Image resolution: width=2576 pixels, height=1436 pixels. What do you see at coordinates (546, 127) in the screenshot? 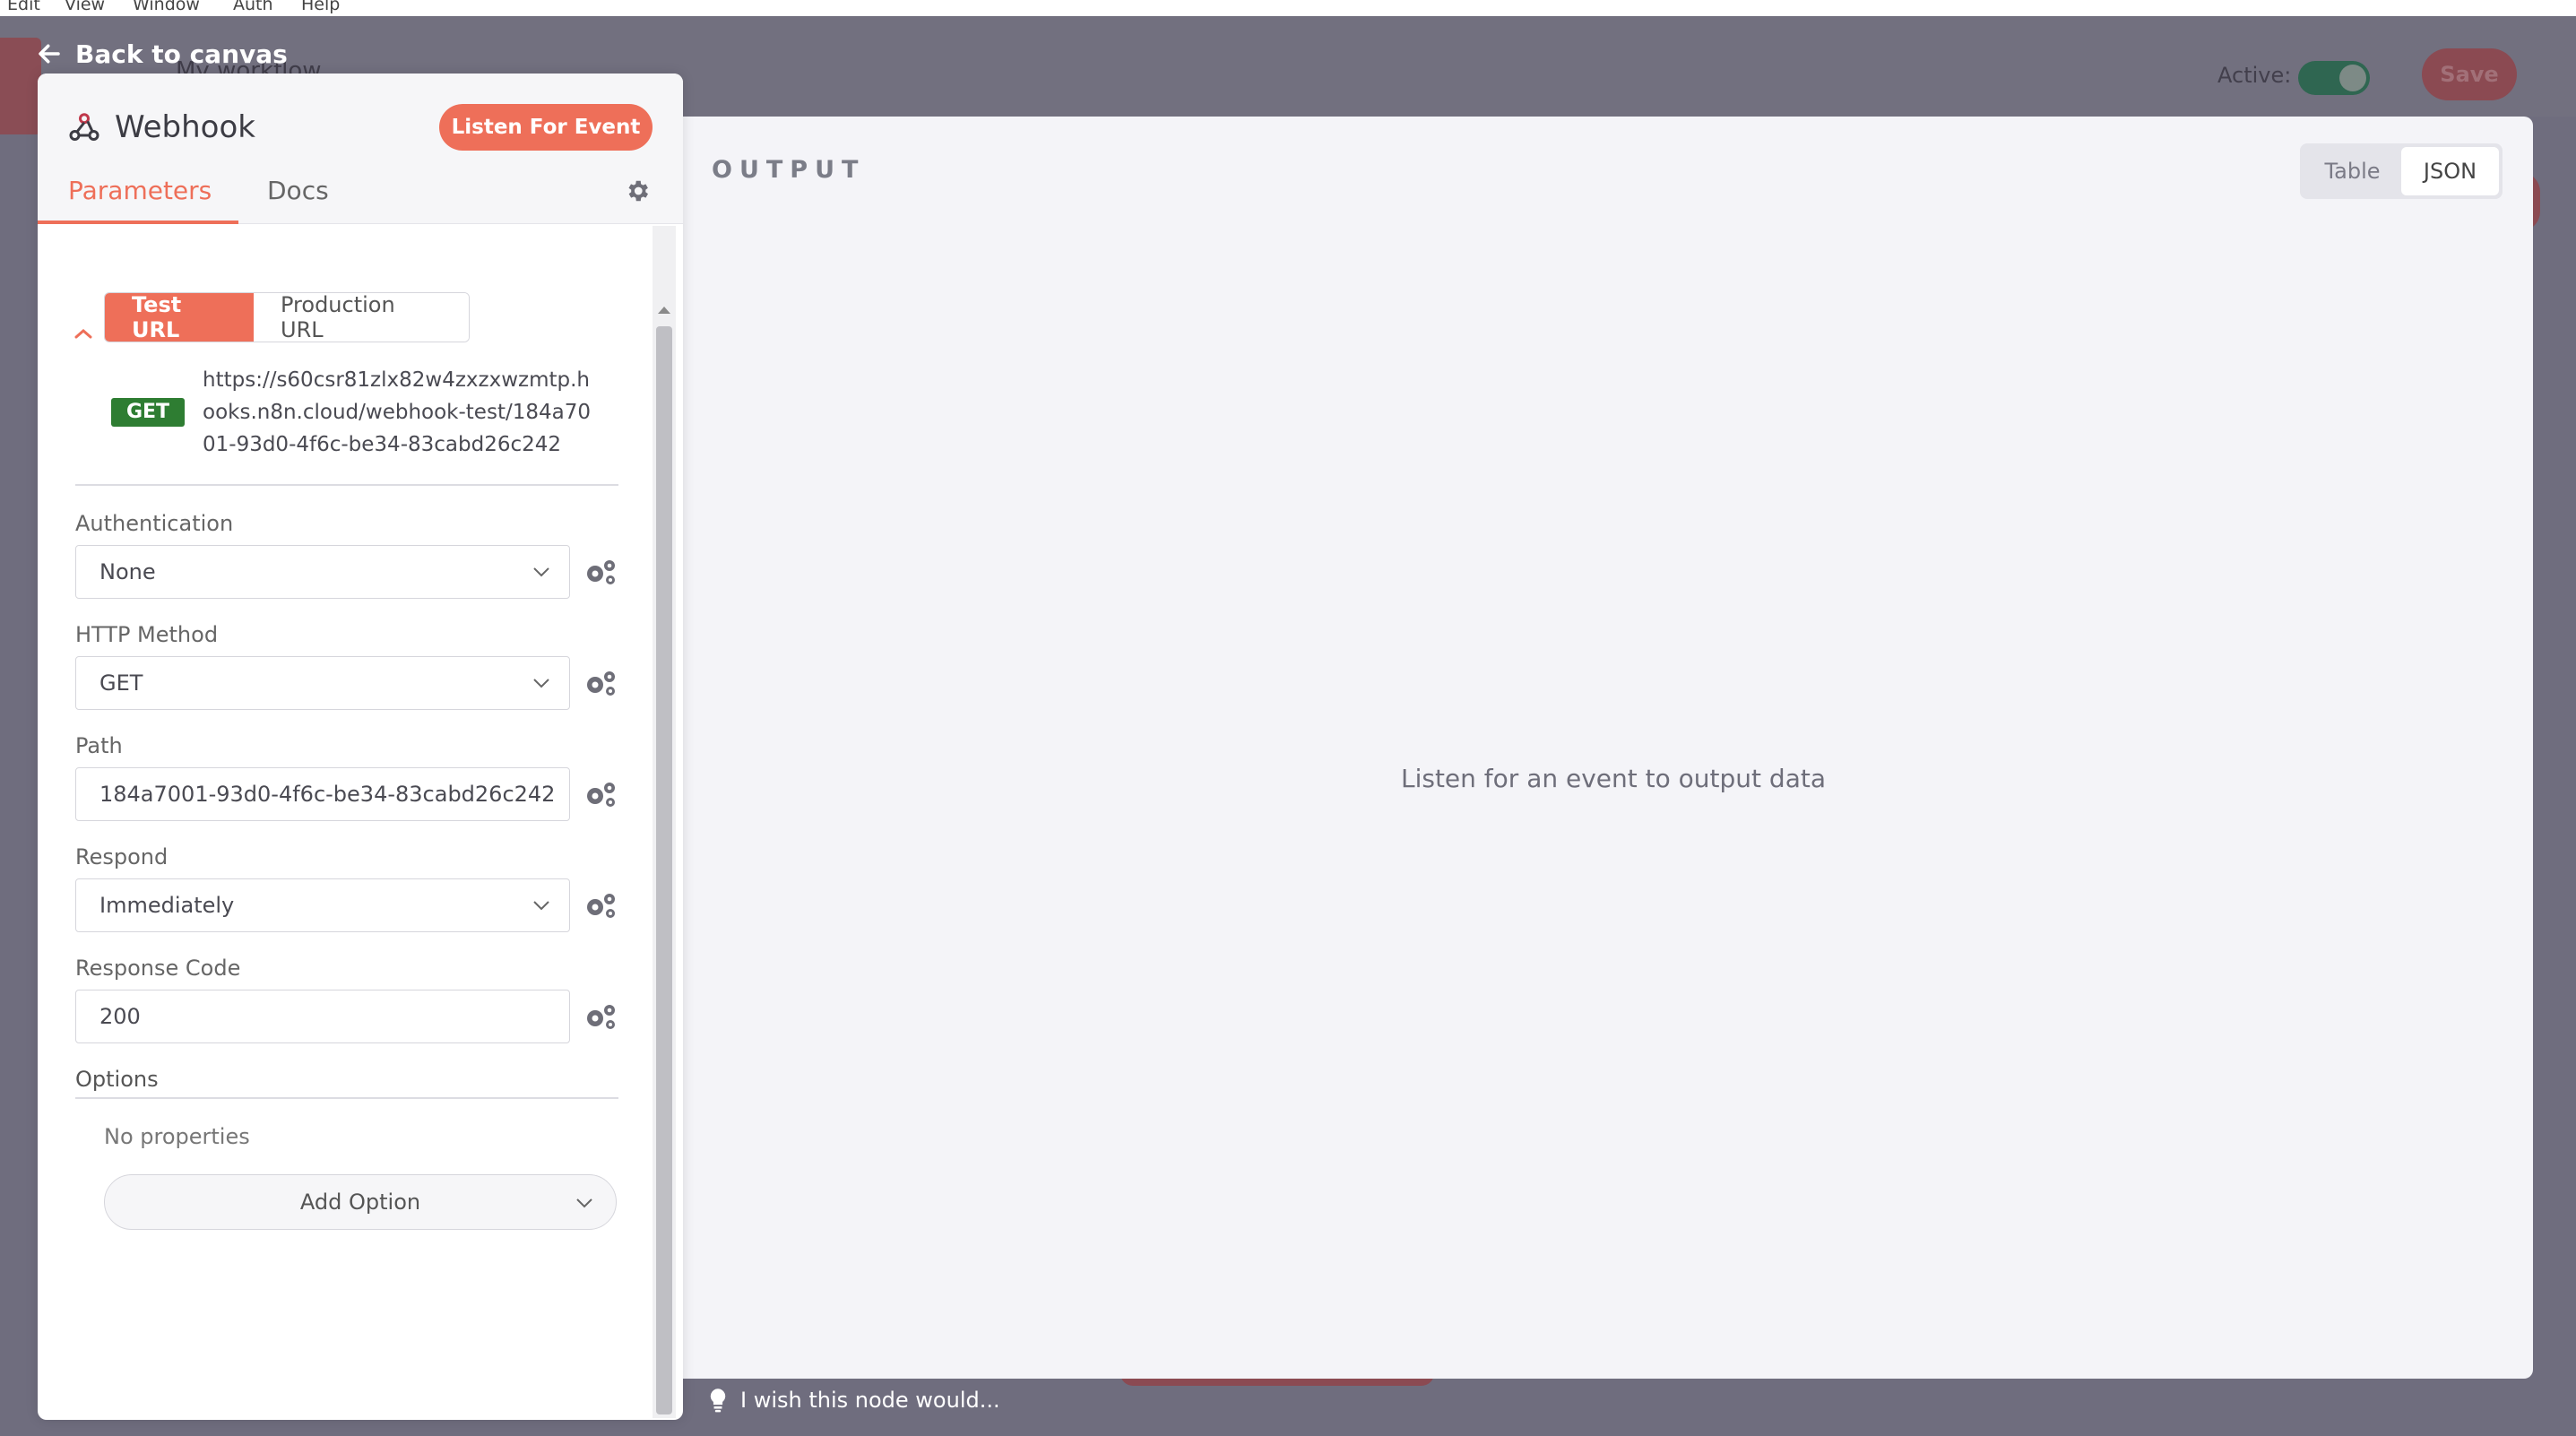
I see `listen-for-event-button: Listen For Event` at bounding box center [546, 127].